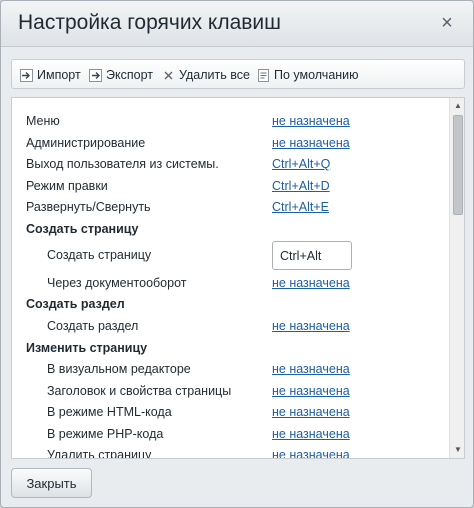 This screenshot has width=474, height=508. Describe the element at coordinates (458, 165) in the screenshot. I see `scrollbar-thumb` at that location.